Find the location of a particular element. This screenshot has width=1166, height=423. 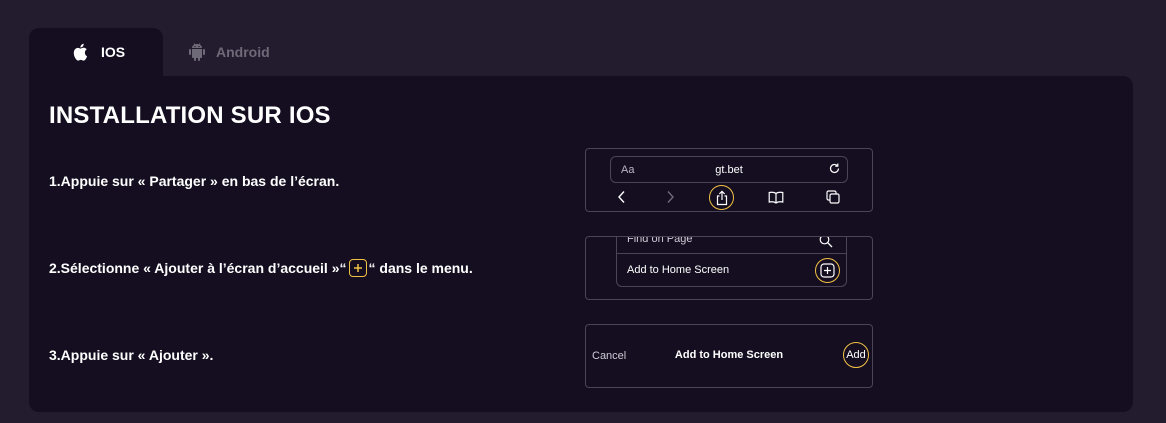

share-menu: Find on Page Add to Home Screen is located at coordinates (731, 261).